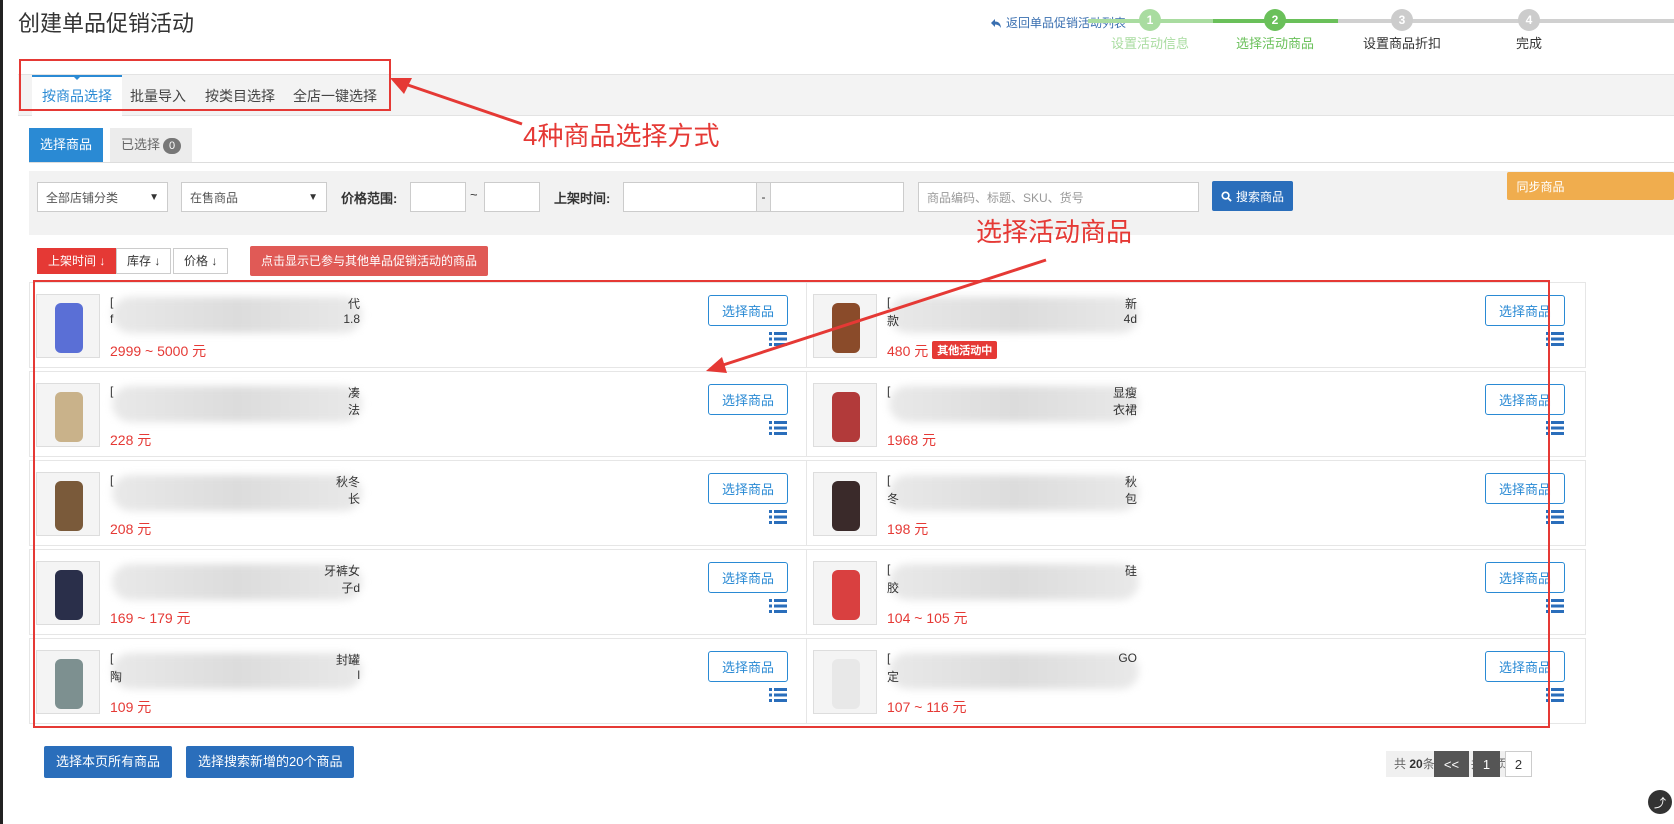 The height and width of the screenshot is (824, 1674). I want to click on select-new-goods-button: 选择搜索新增的20个商品, so click(270, 762).